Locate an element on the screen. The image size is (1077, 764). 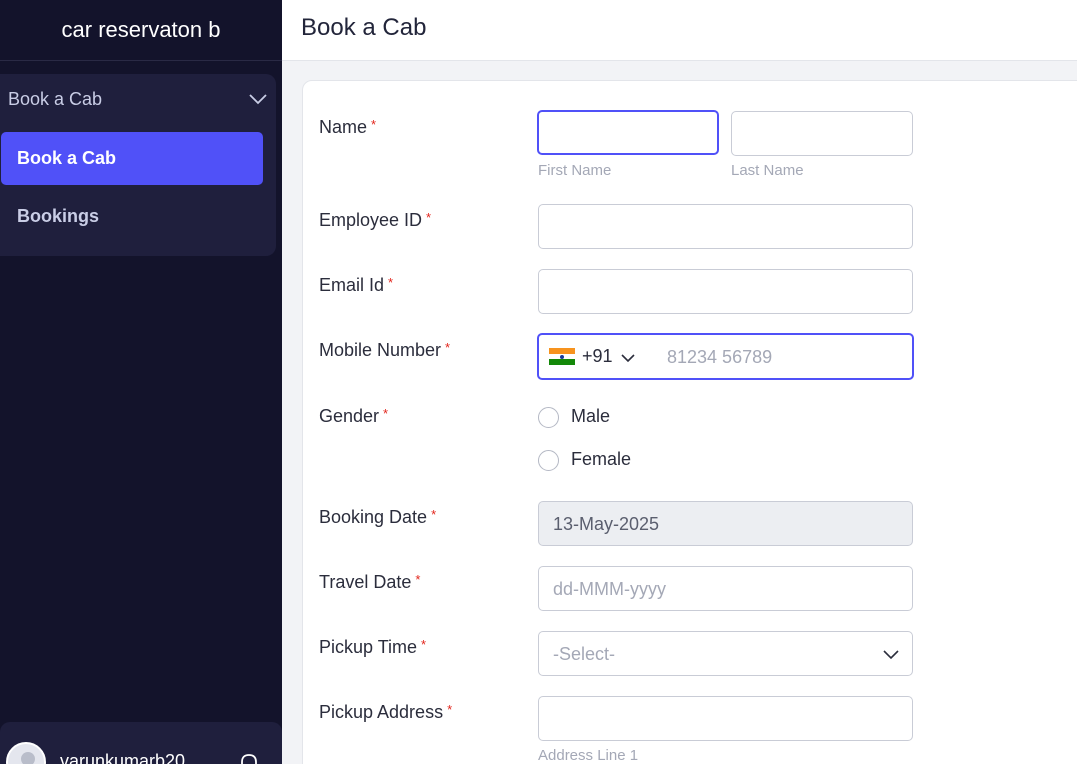
india-flag-icon is located at coordinates (562, 356).